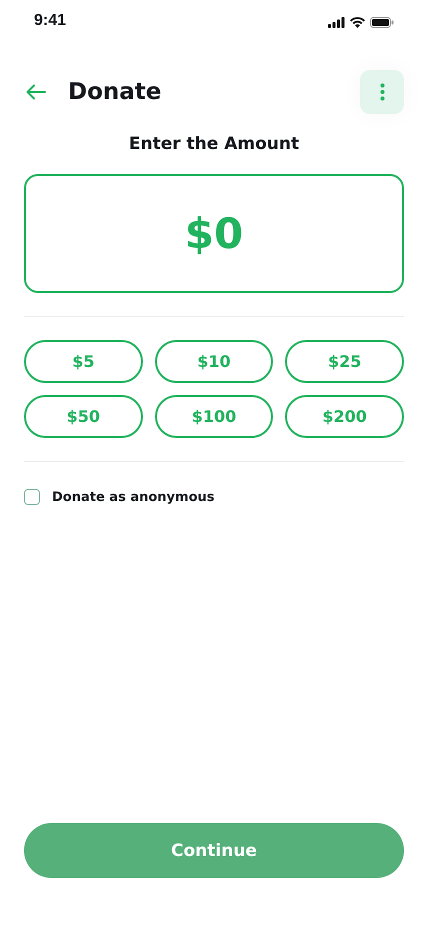  Describe the element at coordinates (214, 144) in the screenshot. I see `amount-label: Enter the Amount` at that location.